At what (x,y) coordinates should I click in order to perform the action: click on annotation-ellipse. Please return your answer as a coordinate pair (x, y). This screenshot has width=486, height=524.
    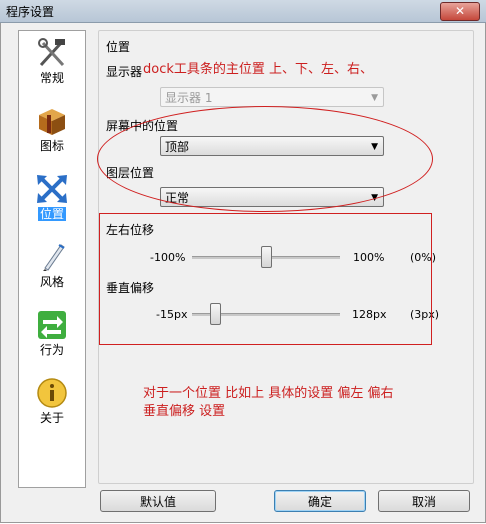
    Looking at the image, I should click on (265, 159).